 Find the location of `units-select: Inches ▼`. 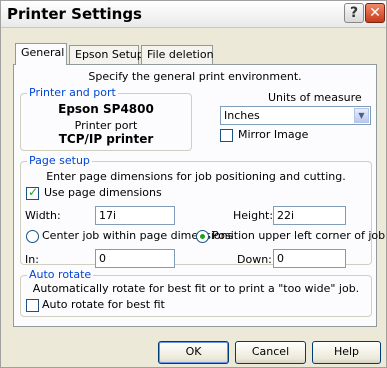

units-select: Inches ▼ is located at coordinates (295, 115).